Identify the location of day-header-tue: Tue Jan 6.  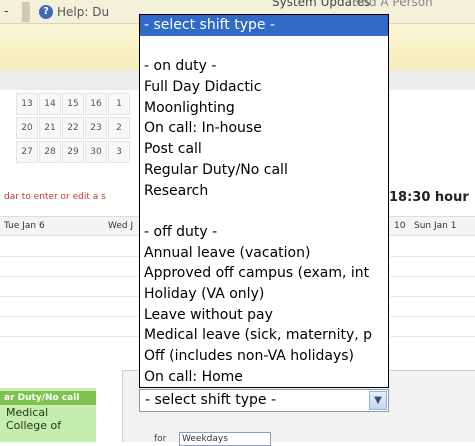
(24, 226).